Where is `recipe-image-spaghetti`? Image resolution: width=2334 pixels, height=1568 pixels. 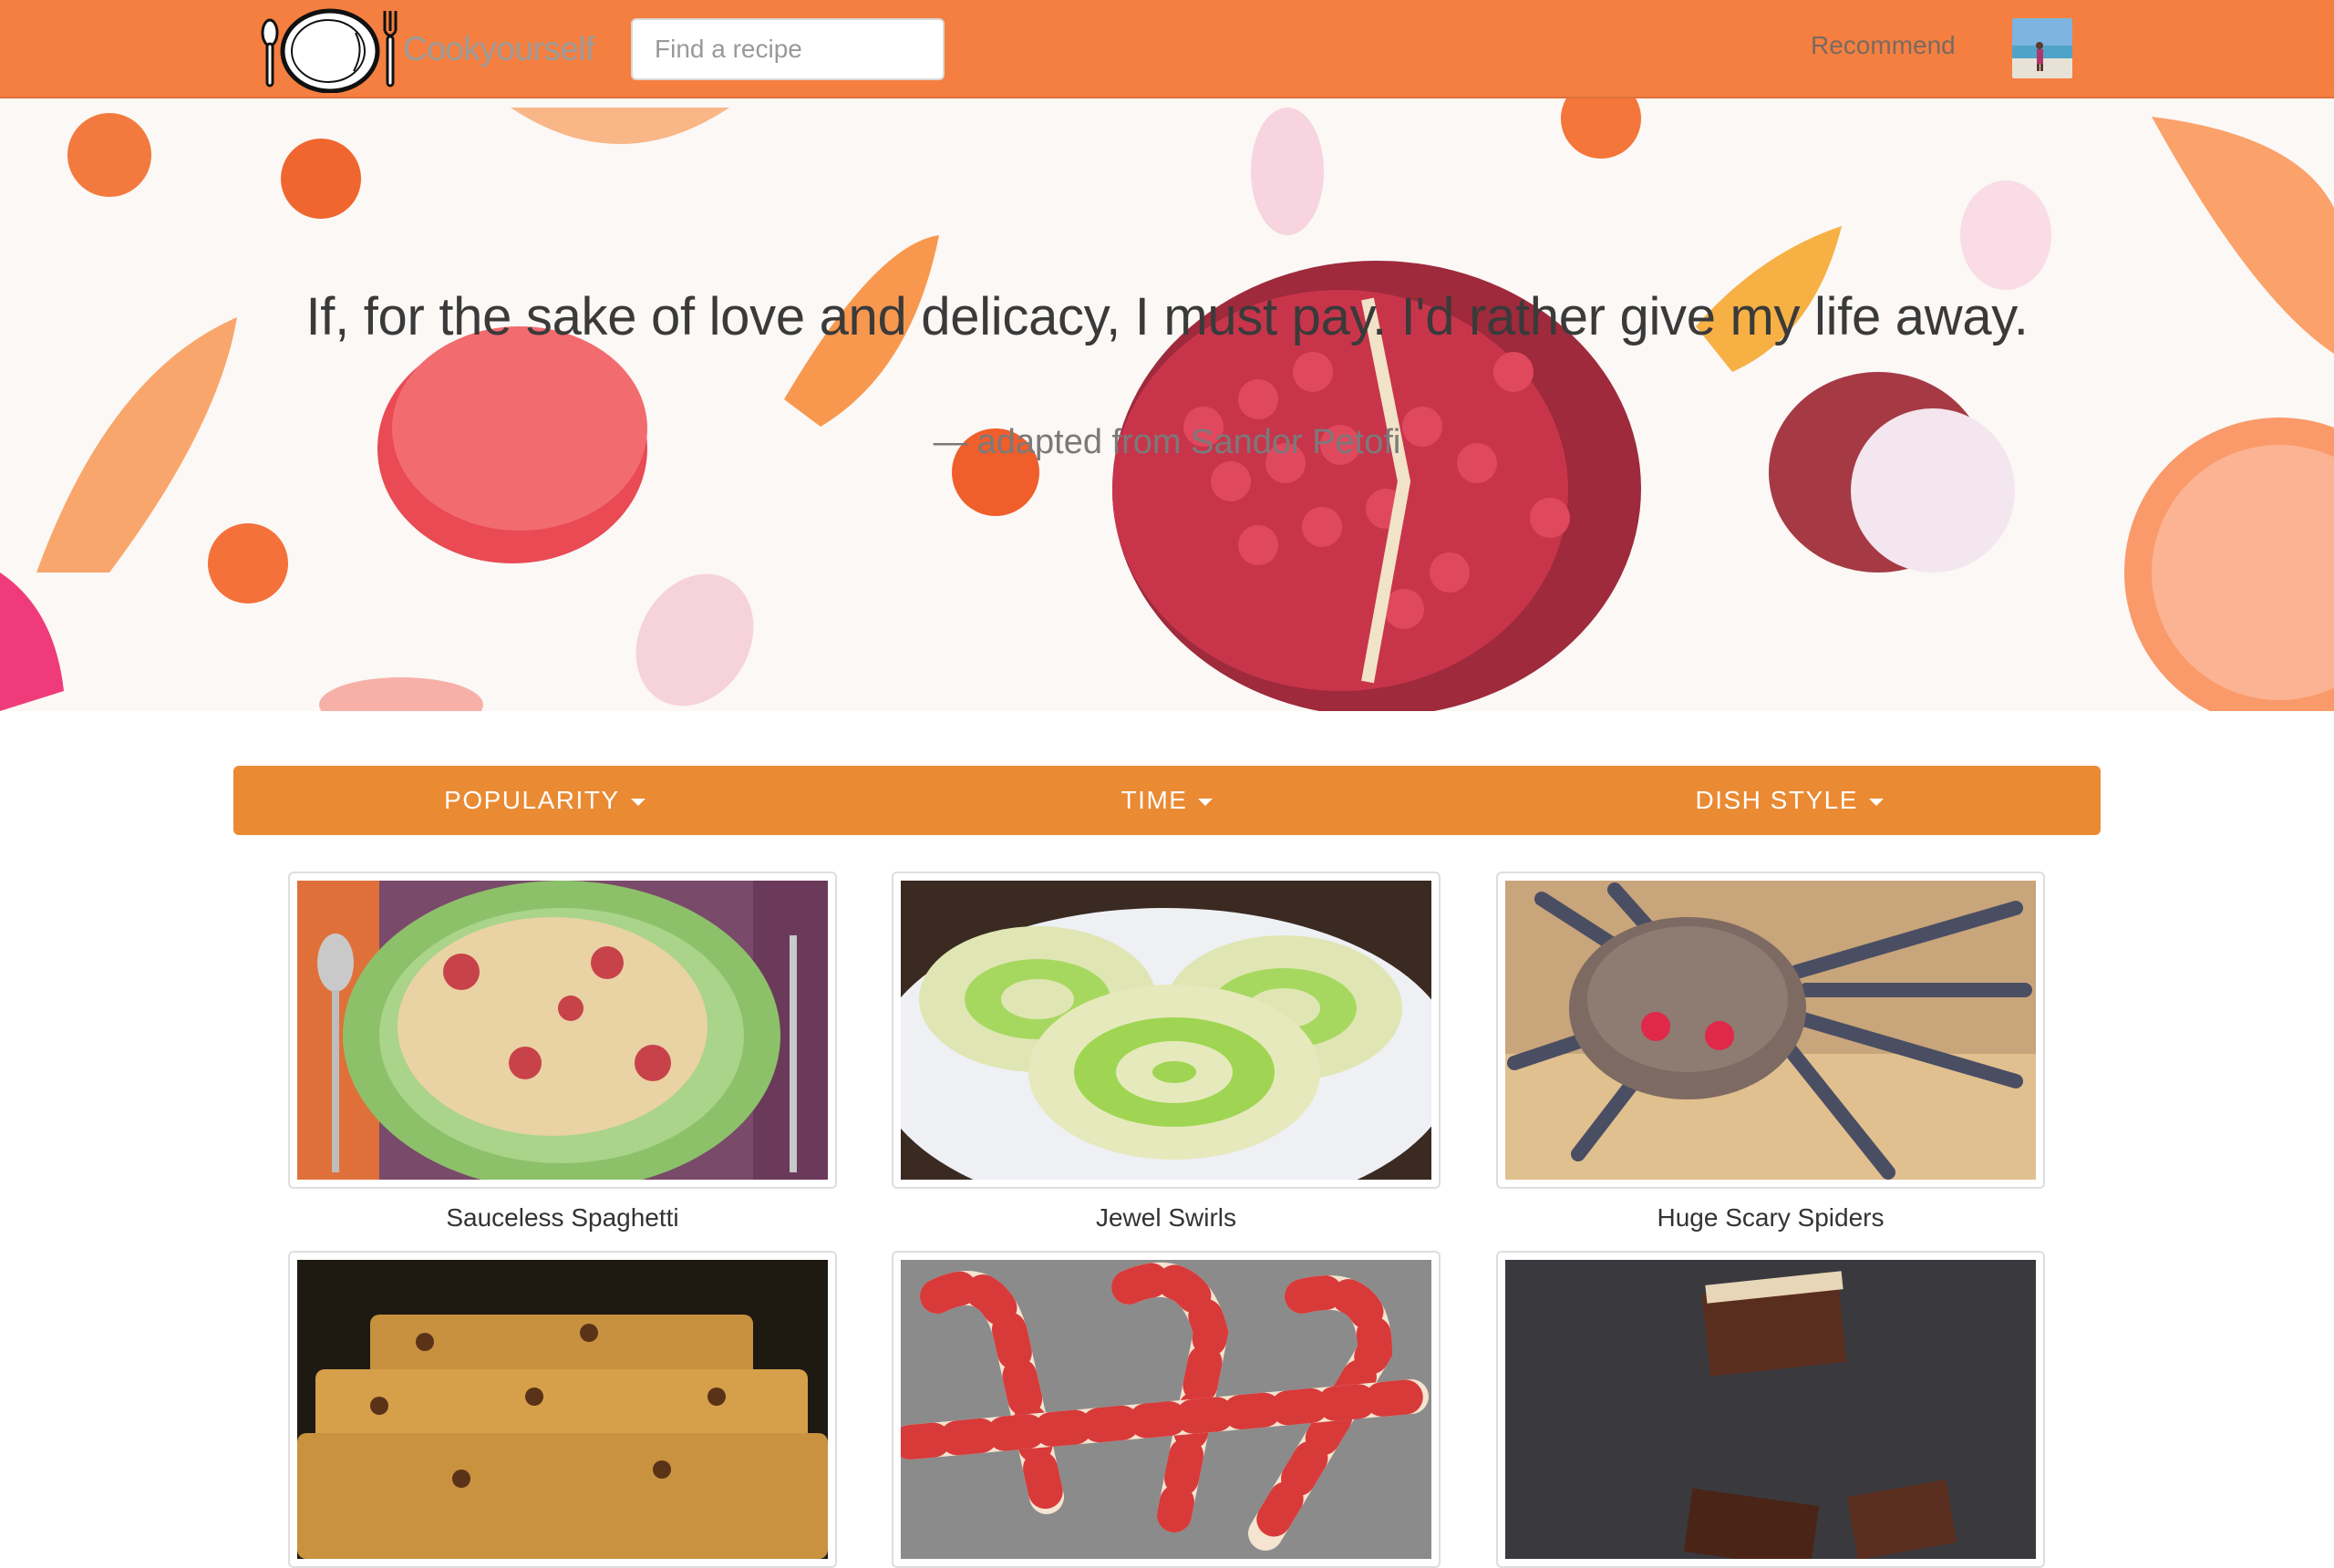
recipe-image-spaghetti is located at coordinates (562, 1030).